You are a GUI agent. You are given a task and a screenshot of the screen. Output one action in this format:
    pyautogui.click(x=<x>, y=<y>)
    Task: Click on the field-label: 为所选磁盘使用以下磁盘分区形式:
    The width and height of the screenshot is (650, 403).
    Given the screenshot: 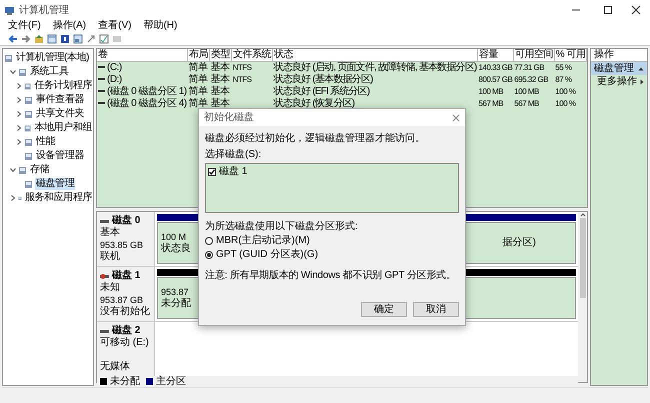 What is the action you would take?
    pyautogui.click(x=282, y=226)
    